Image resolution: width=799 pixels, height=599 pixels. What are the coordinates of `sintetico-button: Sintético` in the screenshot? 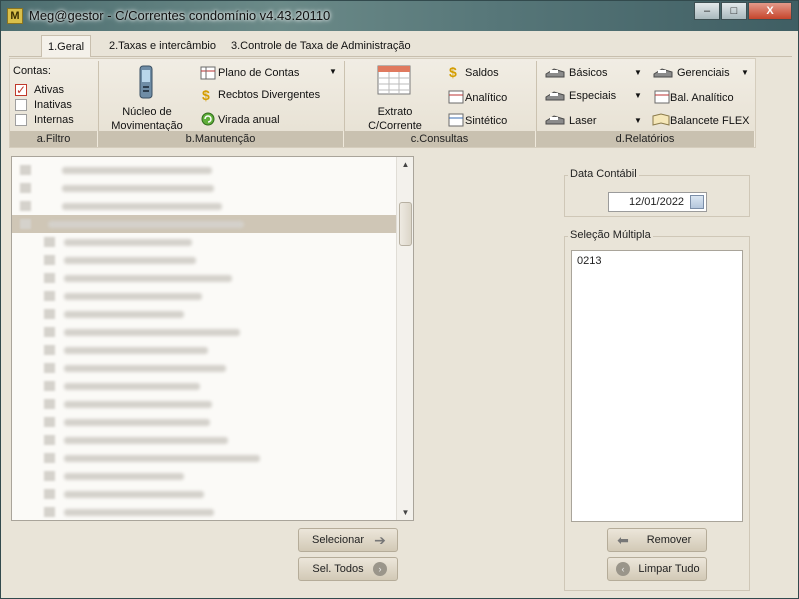 It's located at (486, 121).